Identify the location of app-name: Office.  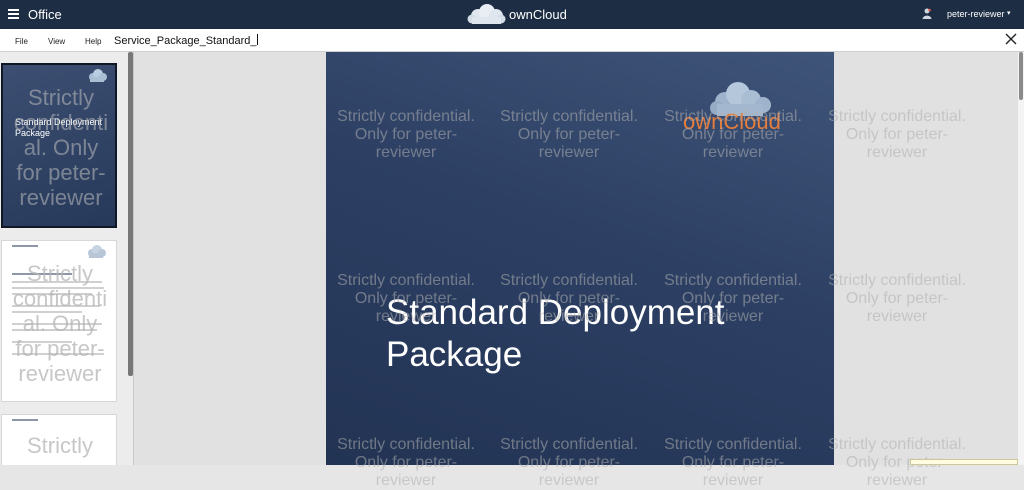
(45, 14).